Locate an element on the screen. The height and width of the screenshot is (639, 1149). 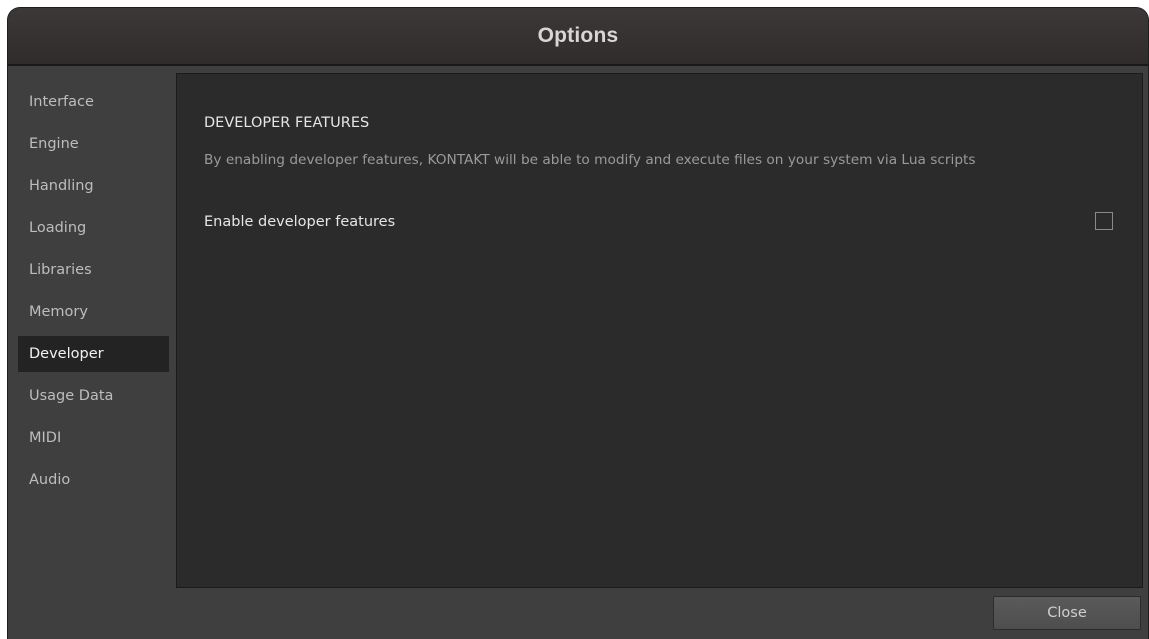
sidebar-item-loading: Loading is located at coordinates (93, 228).